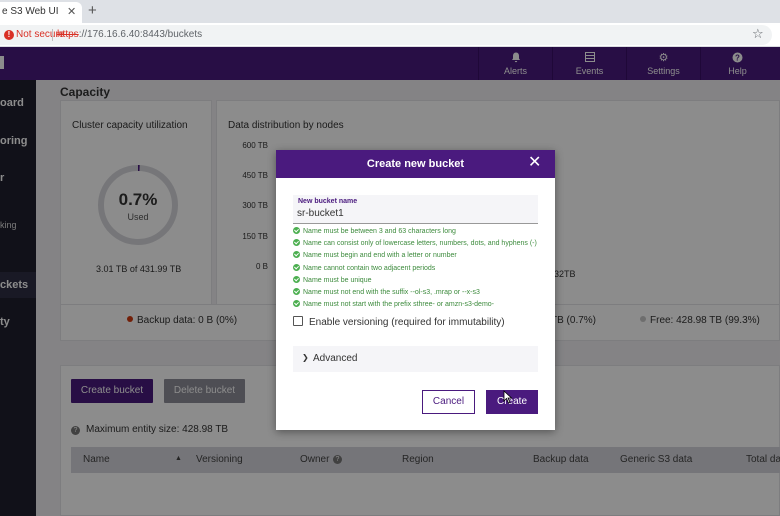 This screenshot has height=516, width=780. What do you see at coordinates (508, 397) in the screenshot?
I see `mouse-cursor-icon` at bounding box center [508, 397].